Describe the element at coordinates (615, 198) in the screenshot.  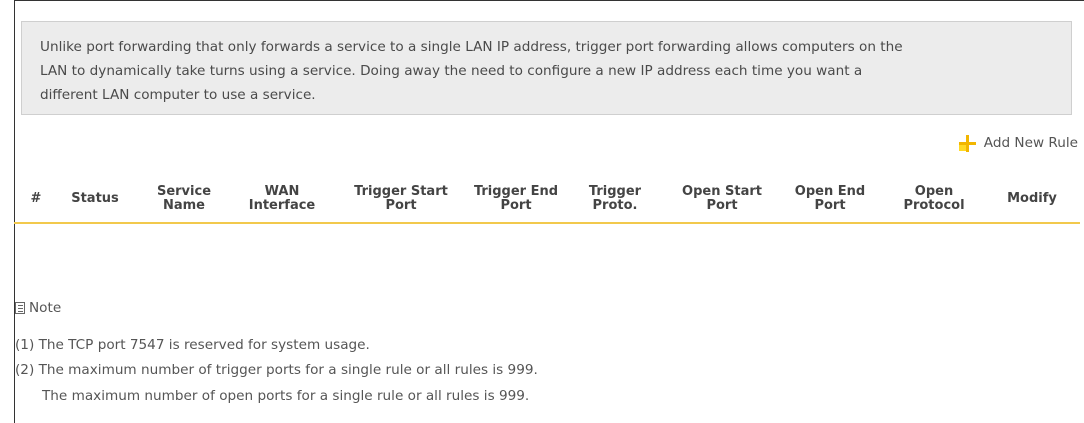
I see `column-header-trigger-proto: Trigger Proto.` at that location.